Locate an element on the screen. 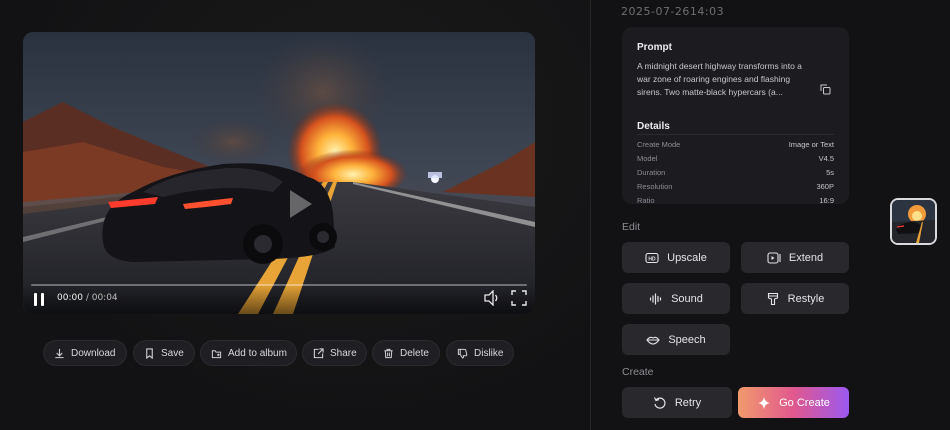 The height and width of the screenshot is (430, 950). go-create-label: Go Create is located at coordinates (804, 402).